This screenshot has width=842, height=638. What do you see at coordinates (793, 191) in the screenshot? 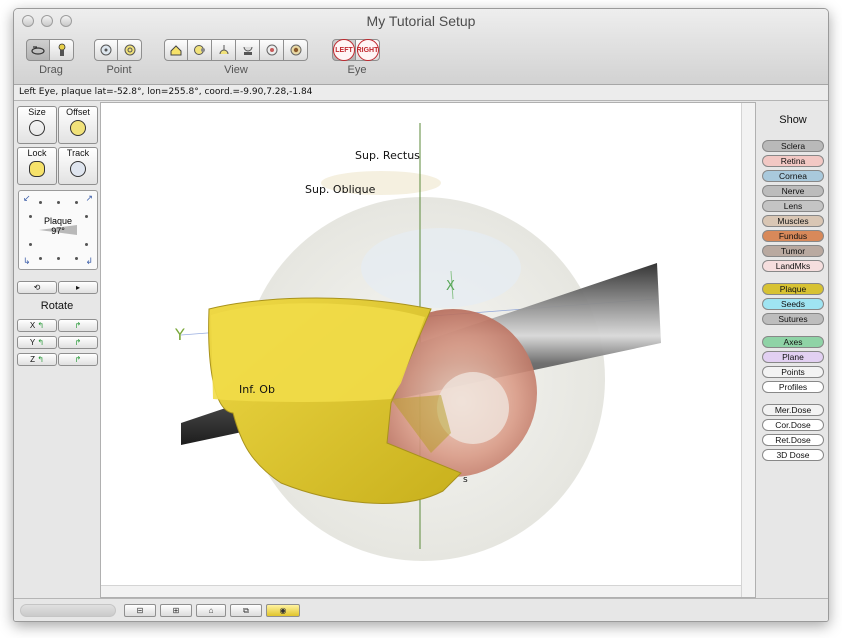
I see `toggle-nerve: Nerve` at bounding box center [793, 191].